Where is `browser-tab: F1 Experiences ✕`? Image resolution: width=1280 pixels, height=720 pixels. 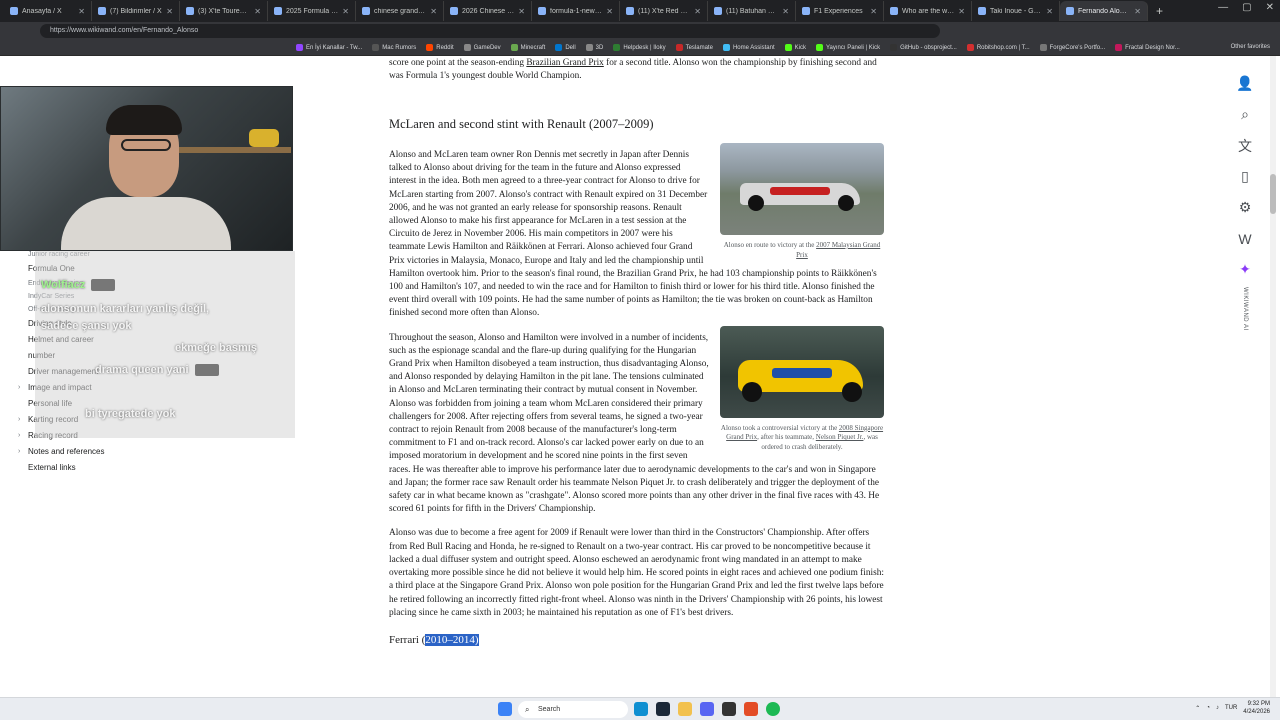
browser-tab: F1 Experiences ✕ is located at coordinates (840, 11).